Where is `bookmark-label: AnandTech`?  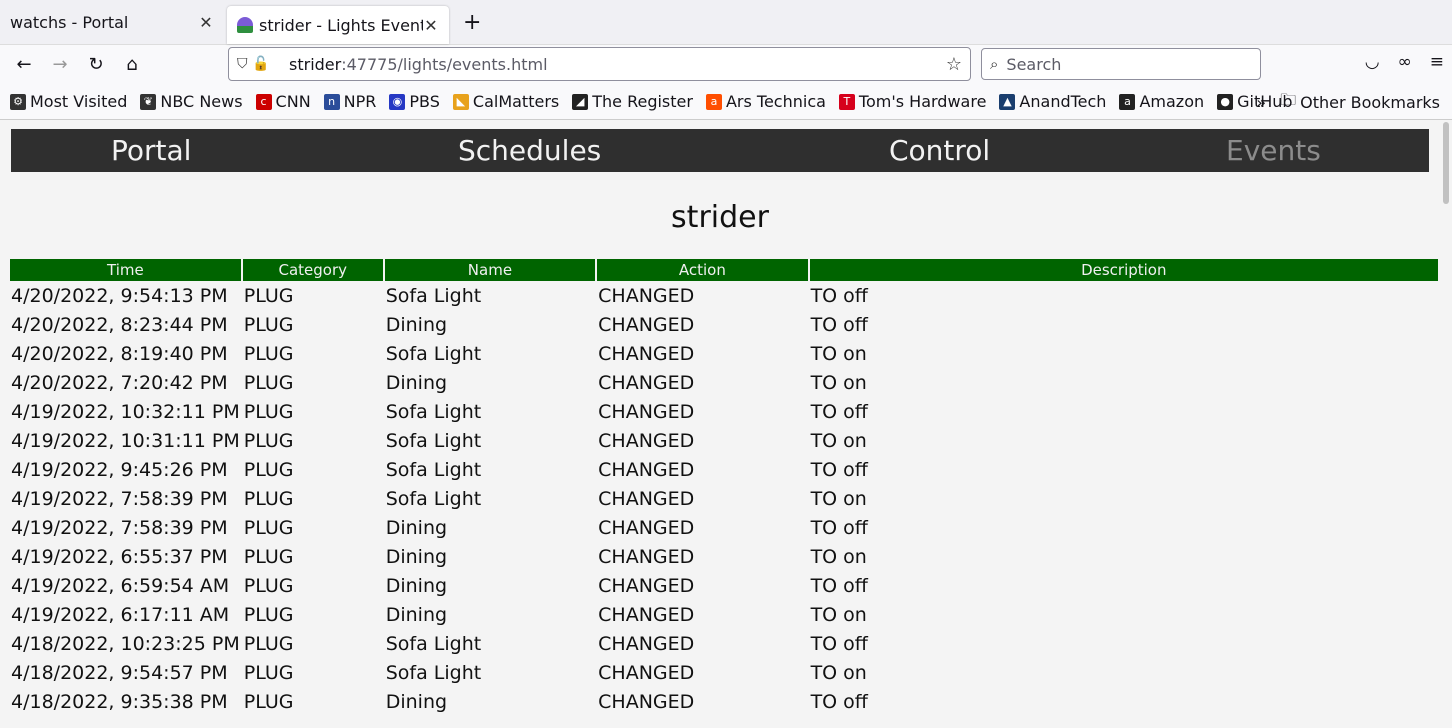 bookmark-label: AnandTech is located at coordinates (1063, 101).